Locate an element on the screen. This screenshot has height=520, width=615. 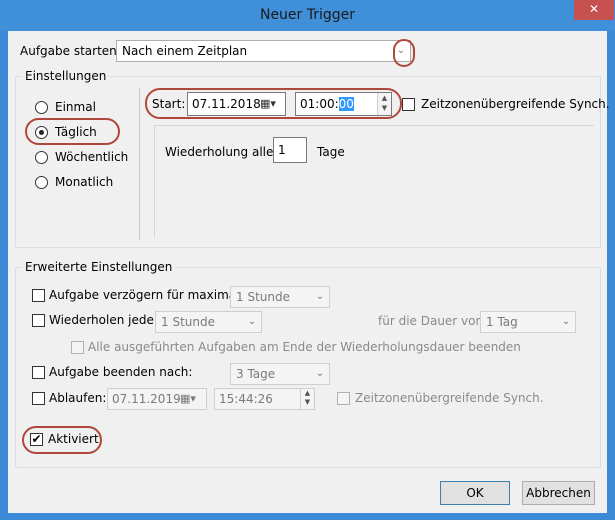
stop-select: 3 Tage ⌄ is located at coordinates (280, 374).